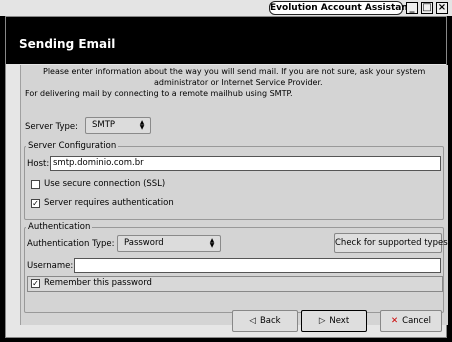 The width and height of the screenshot is (452, 342). I want to click on back-button: ◁ Back, so click(265, 321).